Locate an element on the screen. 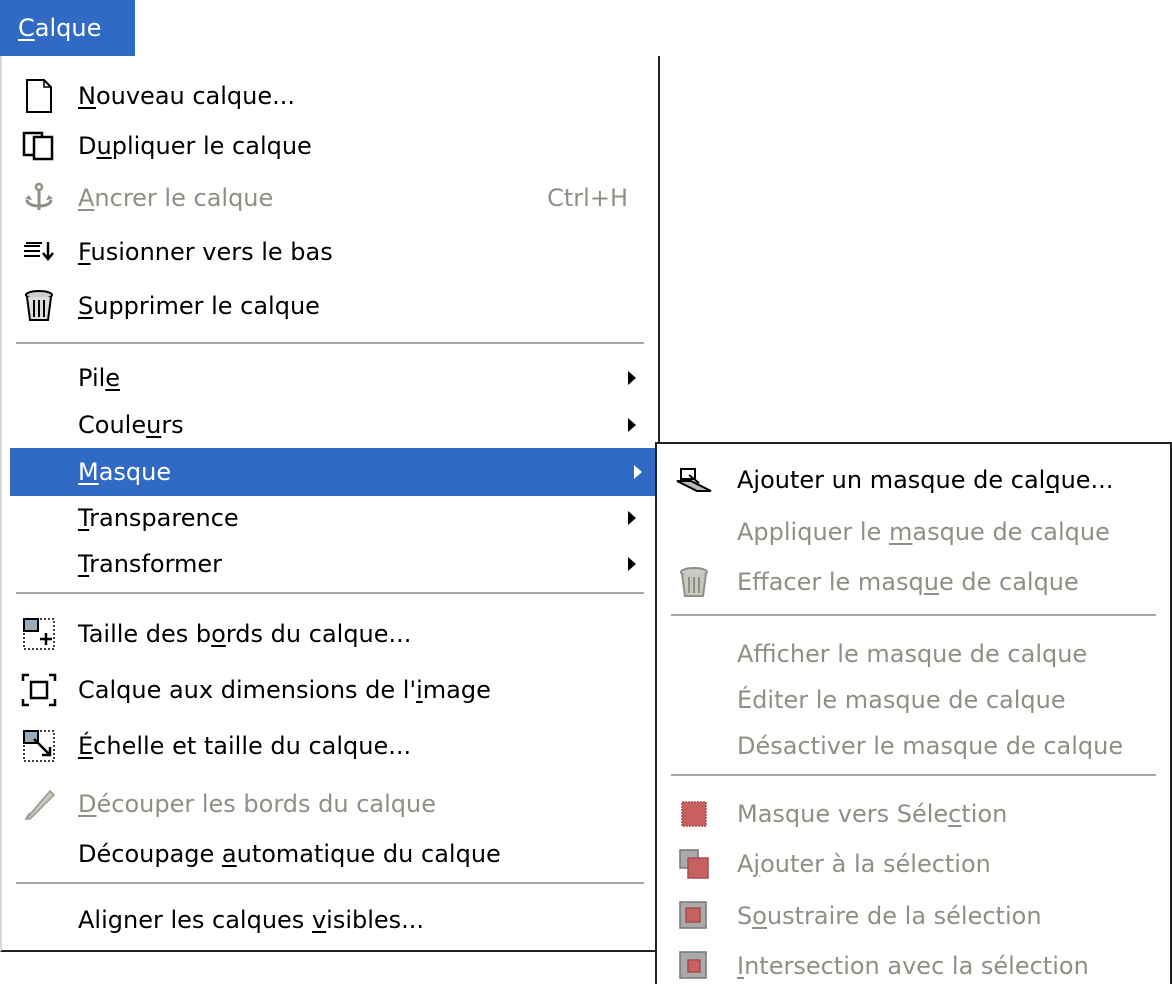  accelerator-letter: C is located at coordinates (26, 28).